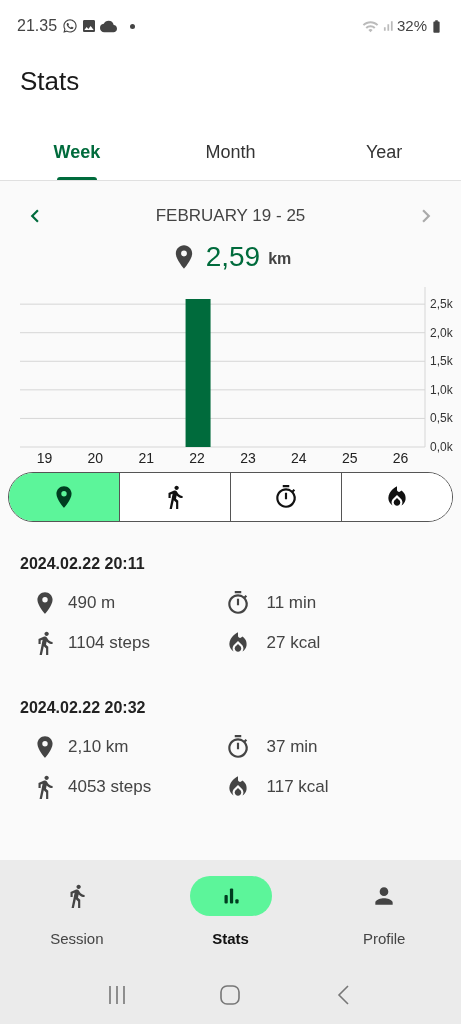  What do you see at coordinates (110, 787) in the screenshot?
I see `session-metric: 4053 steps` at bounding box center [110, 787].